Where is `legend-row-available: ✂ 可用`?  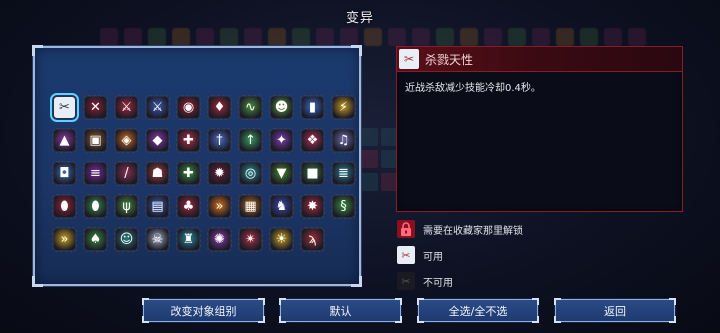
legend-row-available: ✂ 可用 is located at coordinates (537, 255).